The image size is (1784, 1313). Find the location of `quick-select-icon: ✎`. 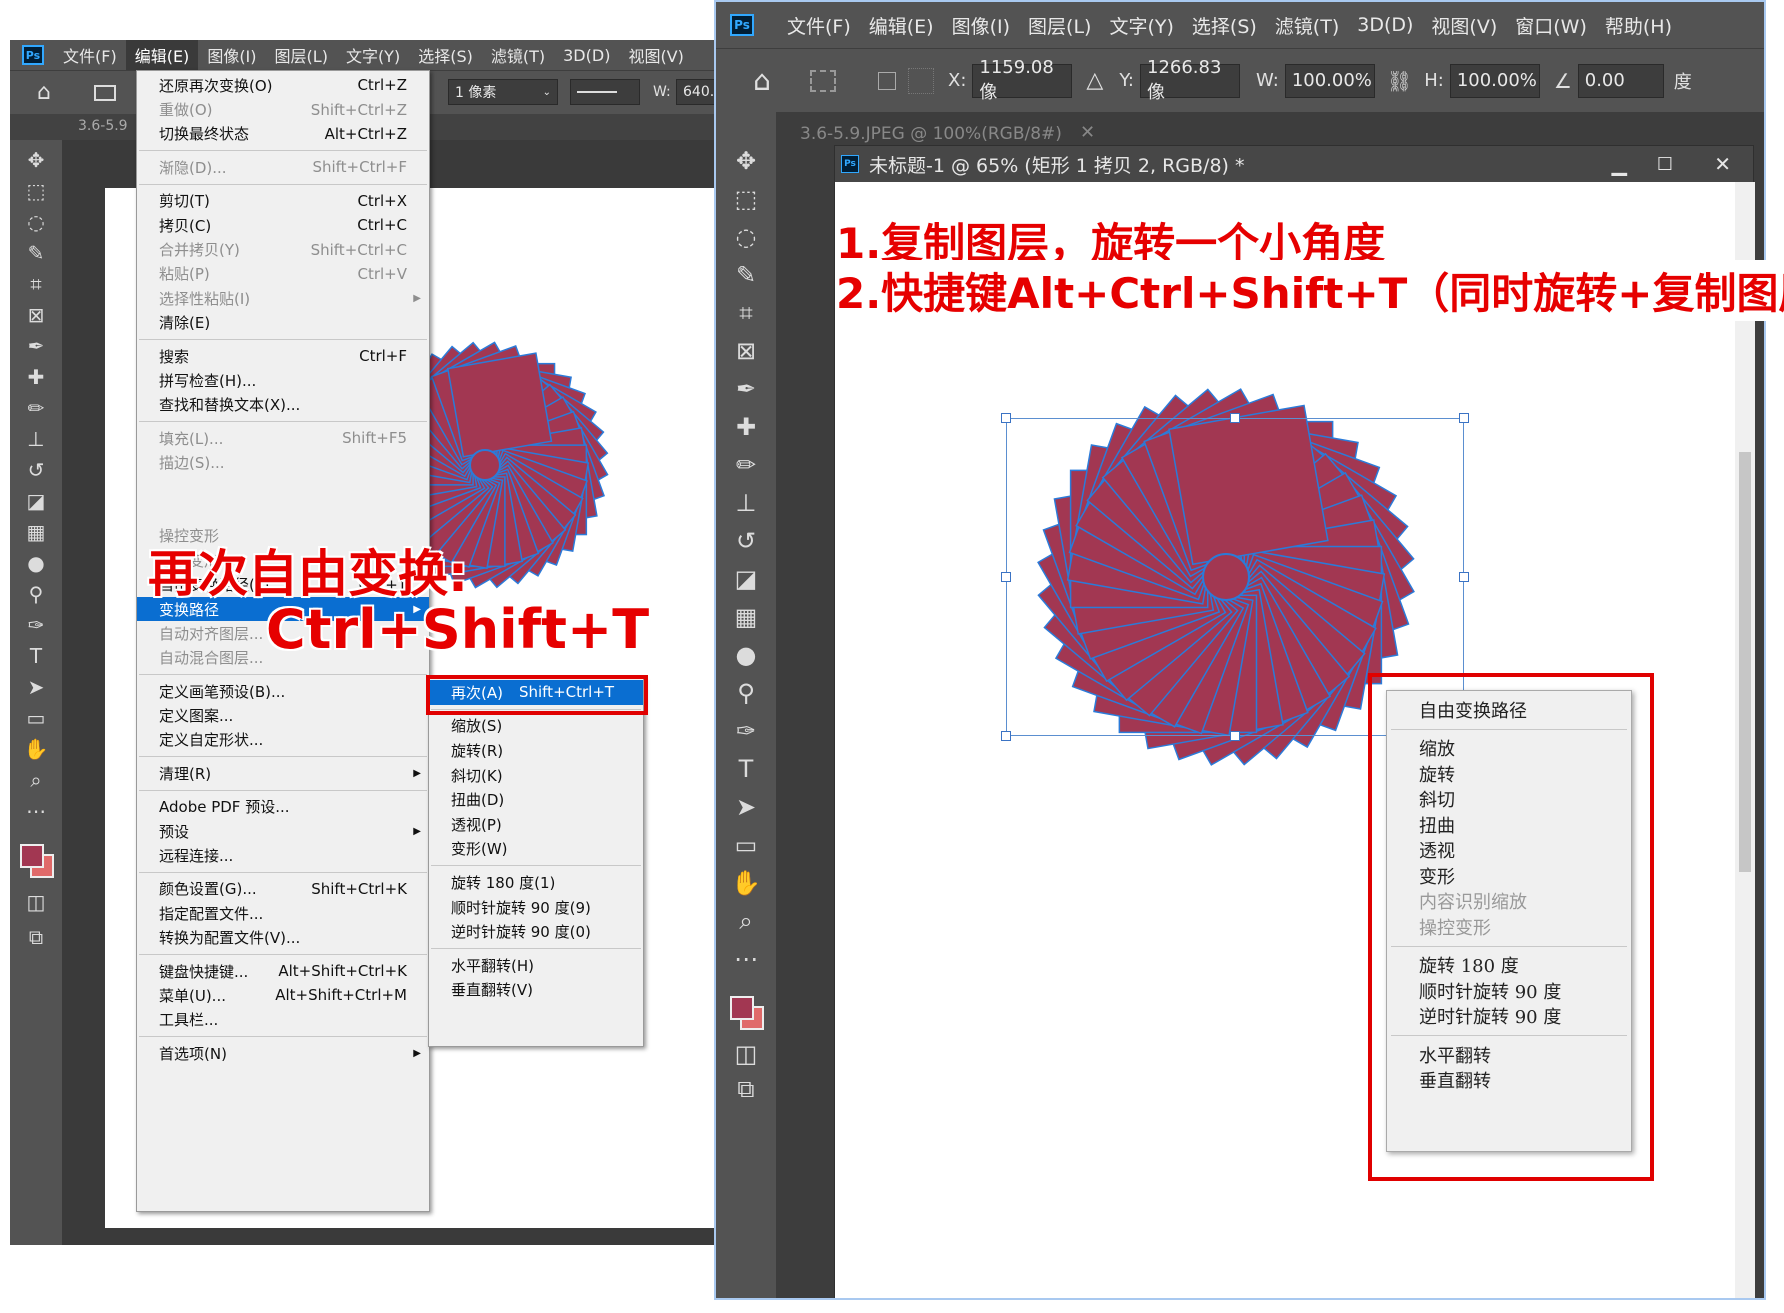

quick-select-icon: ✎ is located at coordinates (36, 252).